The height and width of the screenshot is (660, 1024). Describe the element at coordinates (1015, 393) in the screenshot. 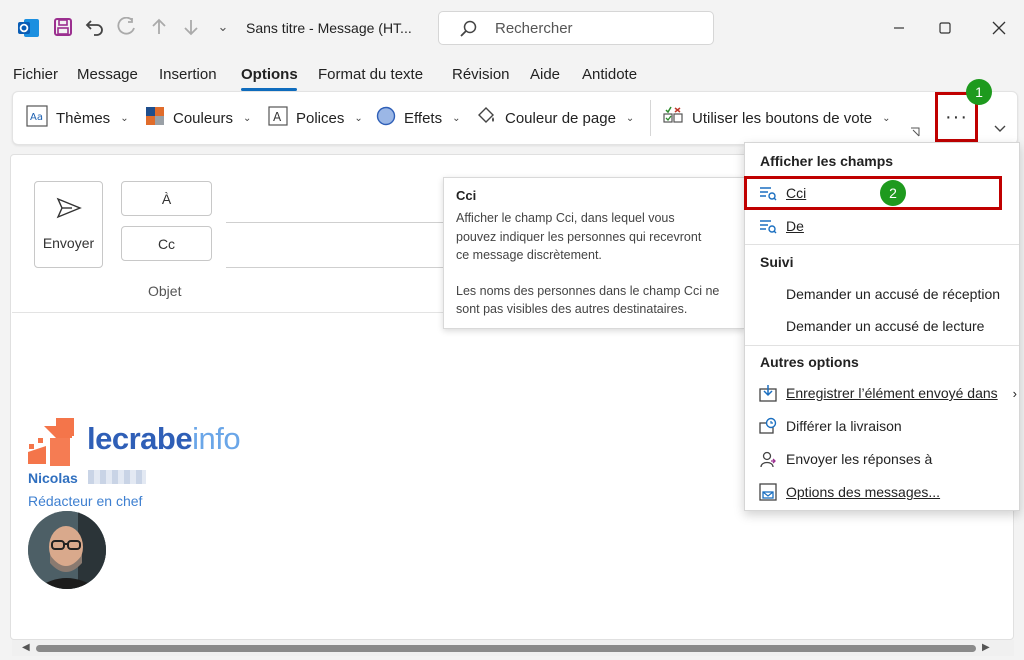

I see `chevron-right-icon: ›` at that location.